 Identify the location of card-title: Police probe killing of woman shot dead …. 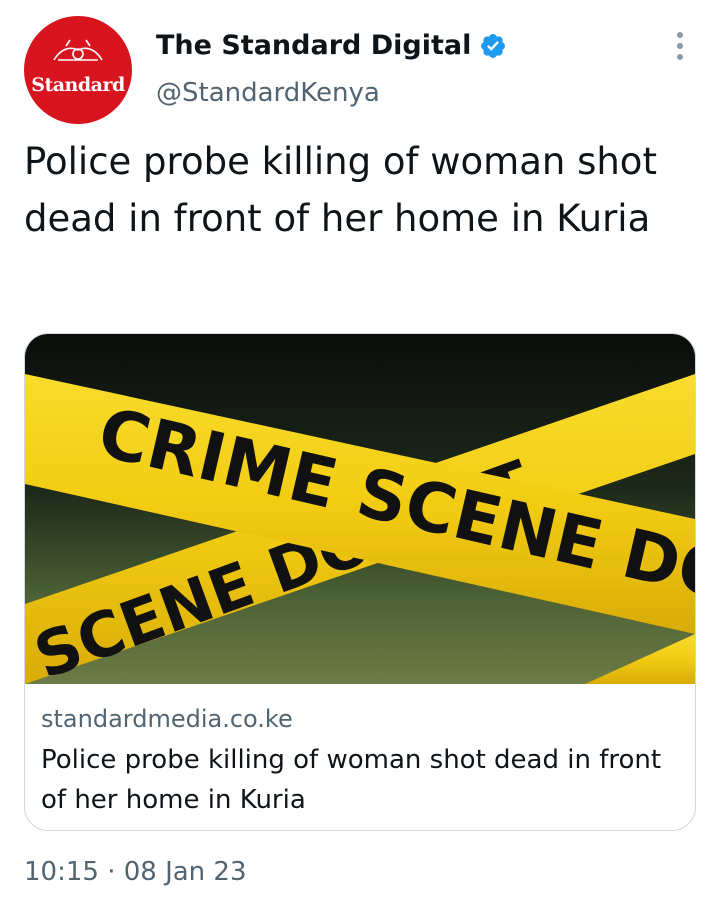
(351, 780).